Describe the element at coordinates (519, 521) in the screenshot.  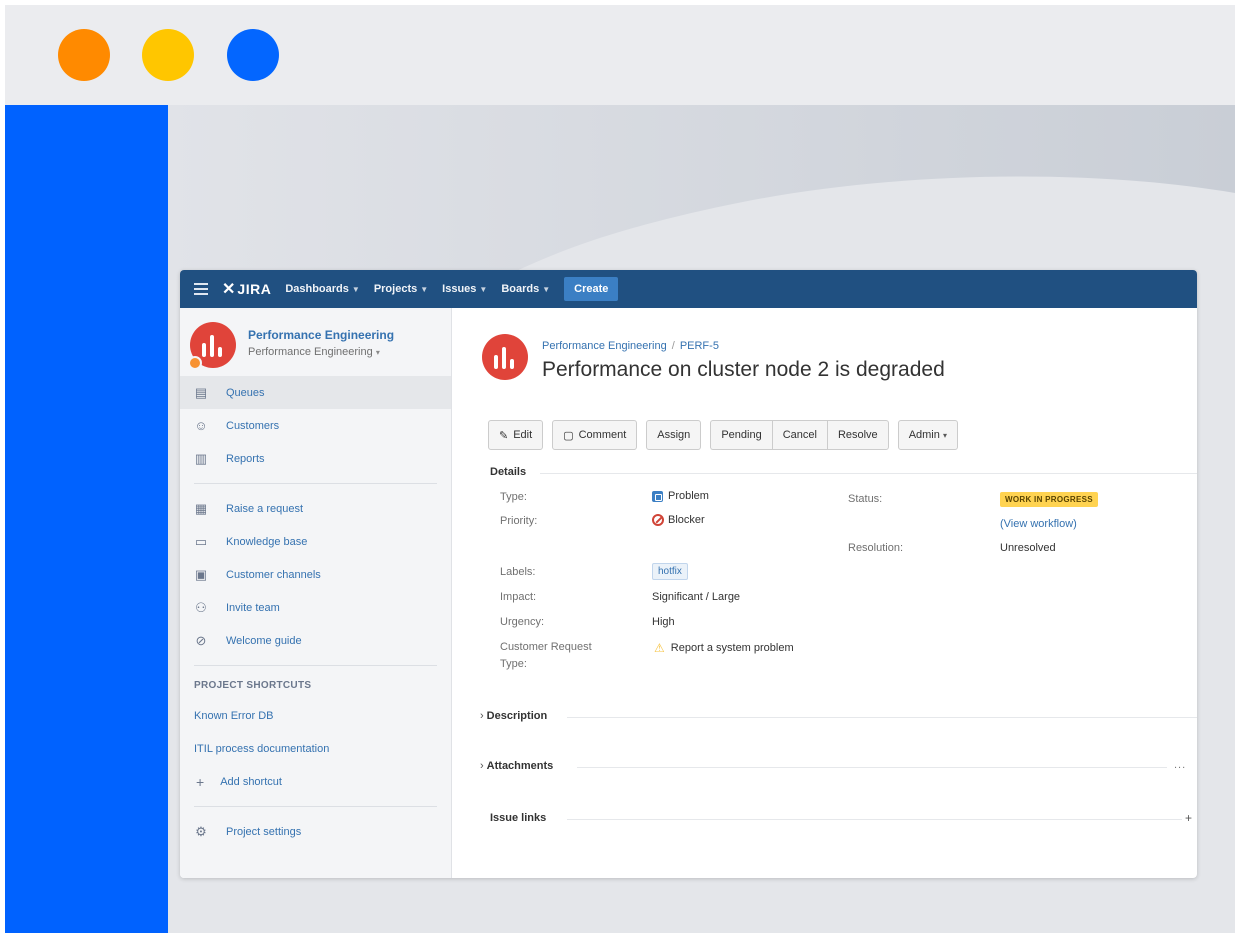
I see `priority-label: Priority:` at that location.